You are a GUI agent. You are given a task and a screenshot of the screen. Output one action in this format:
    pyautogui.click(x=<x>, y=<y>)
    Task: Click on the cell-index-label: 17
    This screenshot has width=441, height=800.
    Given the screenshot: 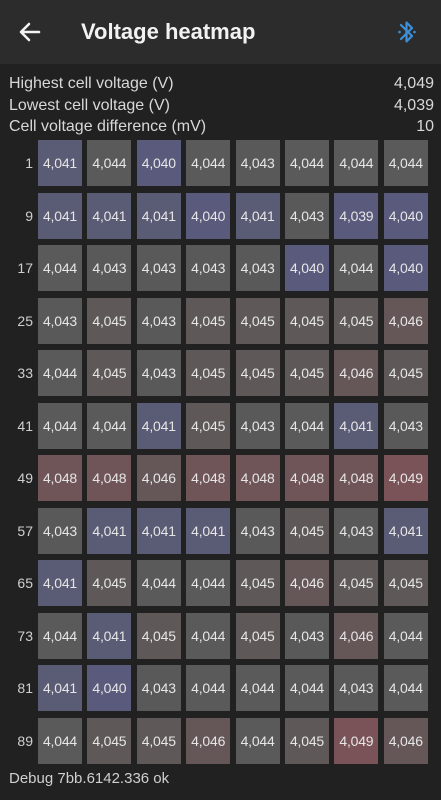 What is the action you would take?
    pyautogui.click(x=25, y=268)
    